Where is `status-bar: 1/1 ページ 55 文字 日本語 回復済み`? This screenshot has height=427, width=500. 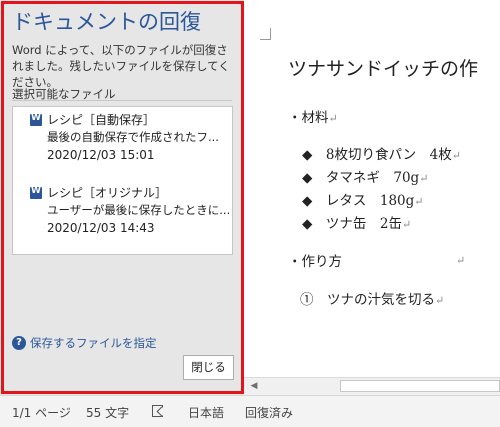
status-bar: 1/1 ページ 55 文字 日本語 回復済み is located at coordinates (250, 411).